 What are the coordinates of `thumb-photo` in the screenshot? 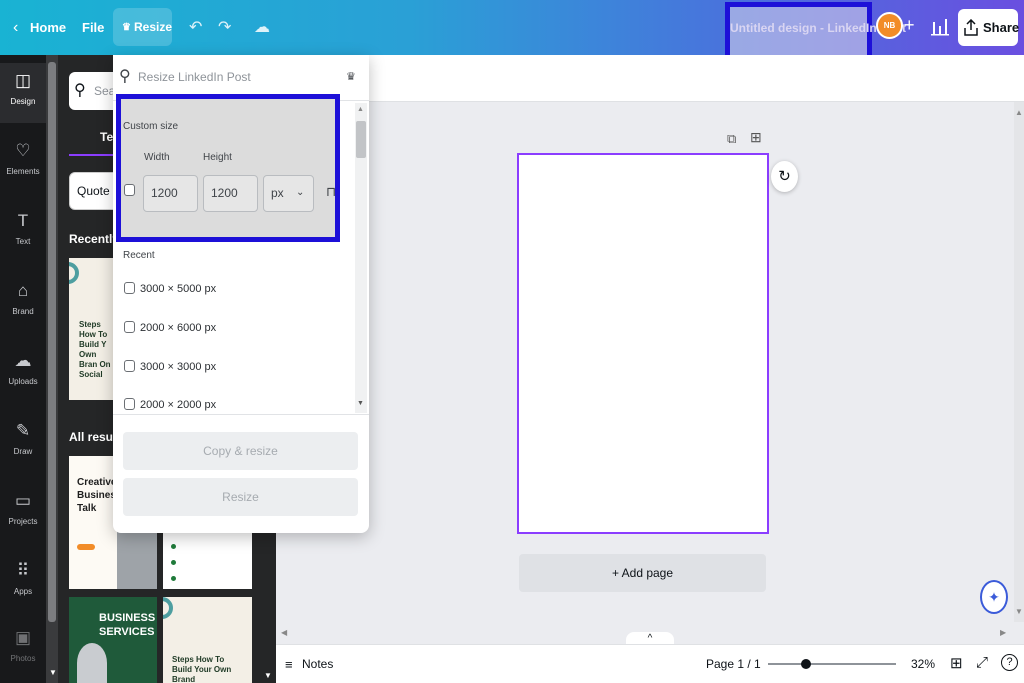 It's located at (92, 663).